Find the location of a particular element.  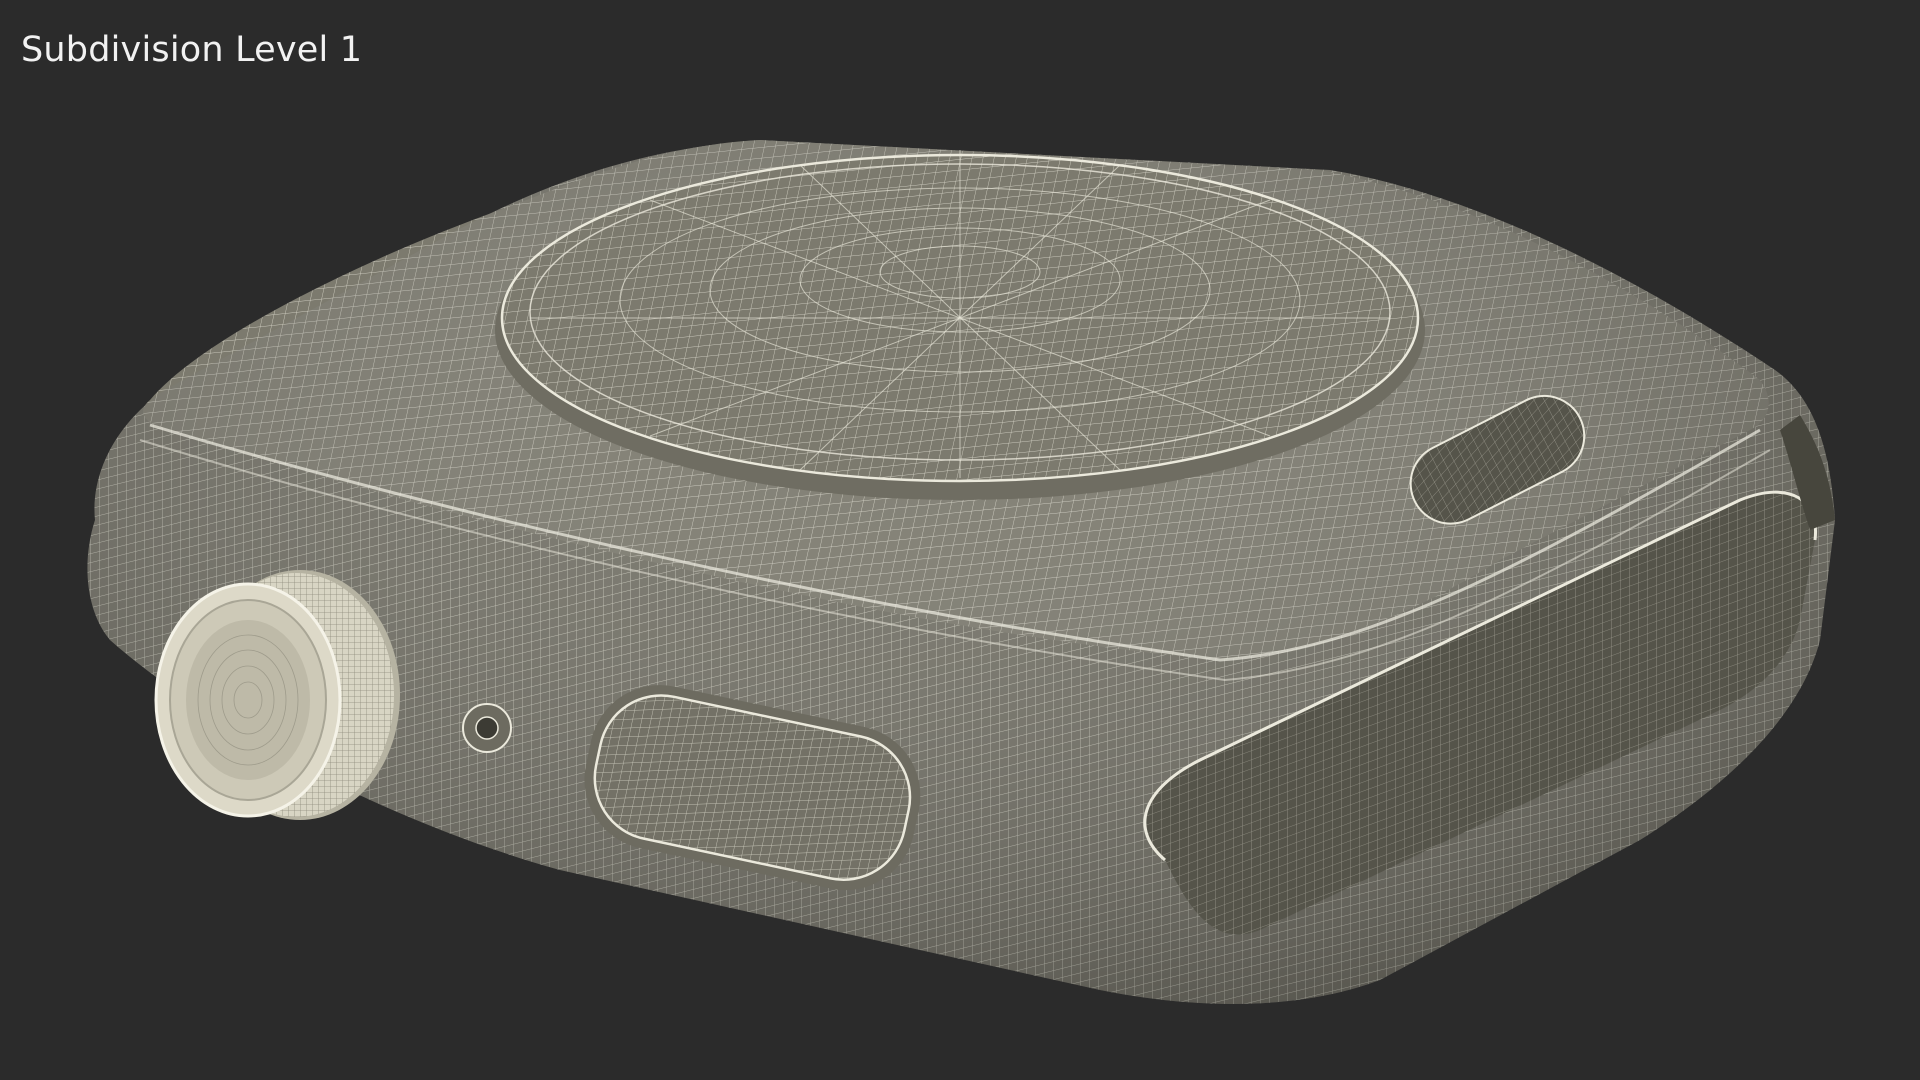

microphone-hole is located at coordinates (487, 728).